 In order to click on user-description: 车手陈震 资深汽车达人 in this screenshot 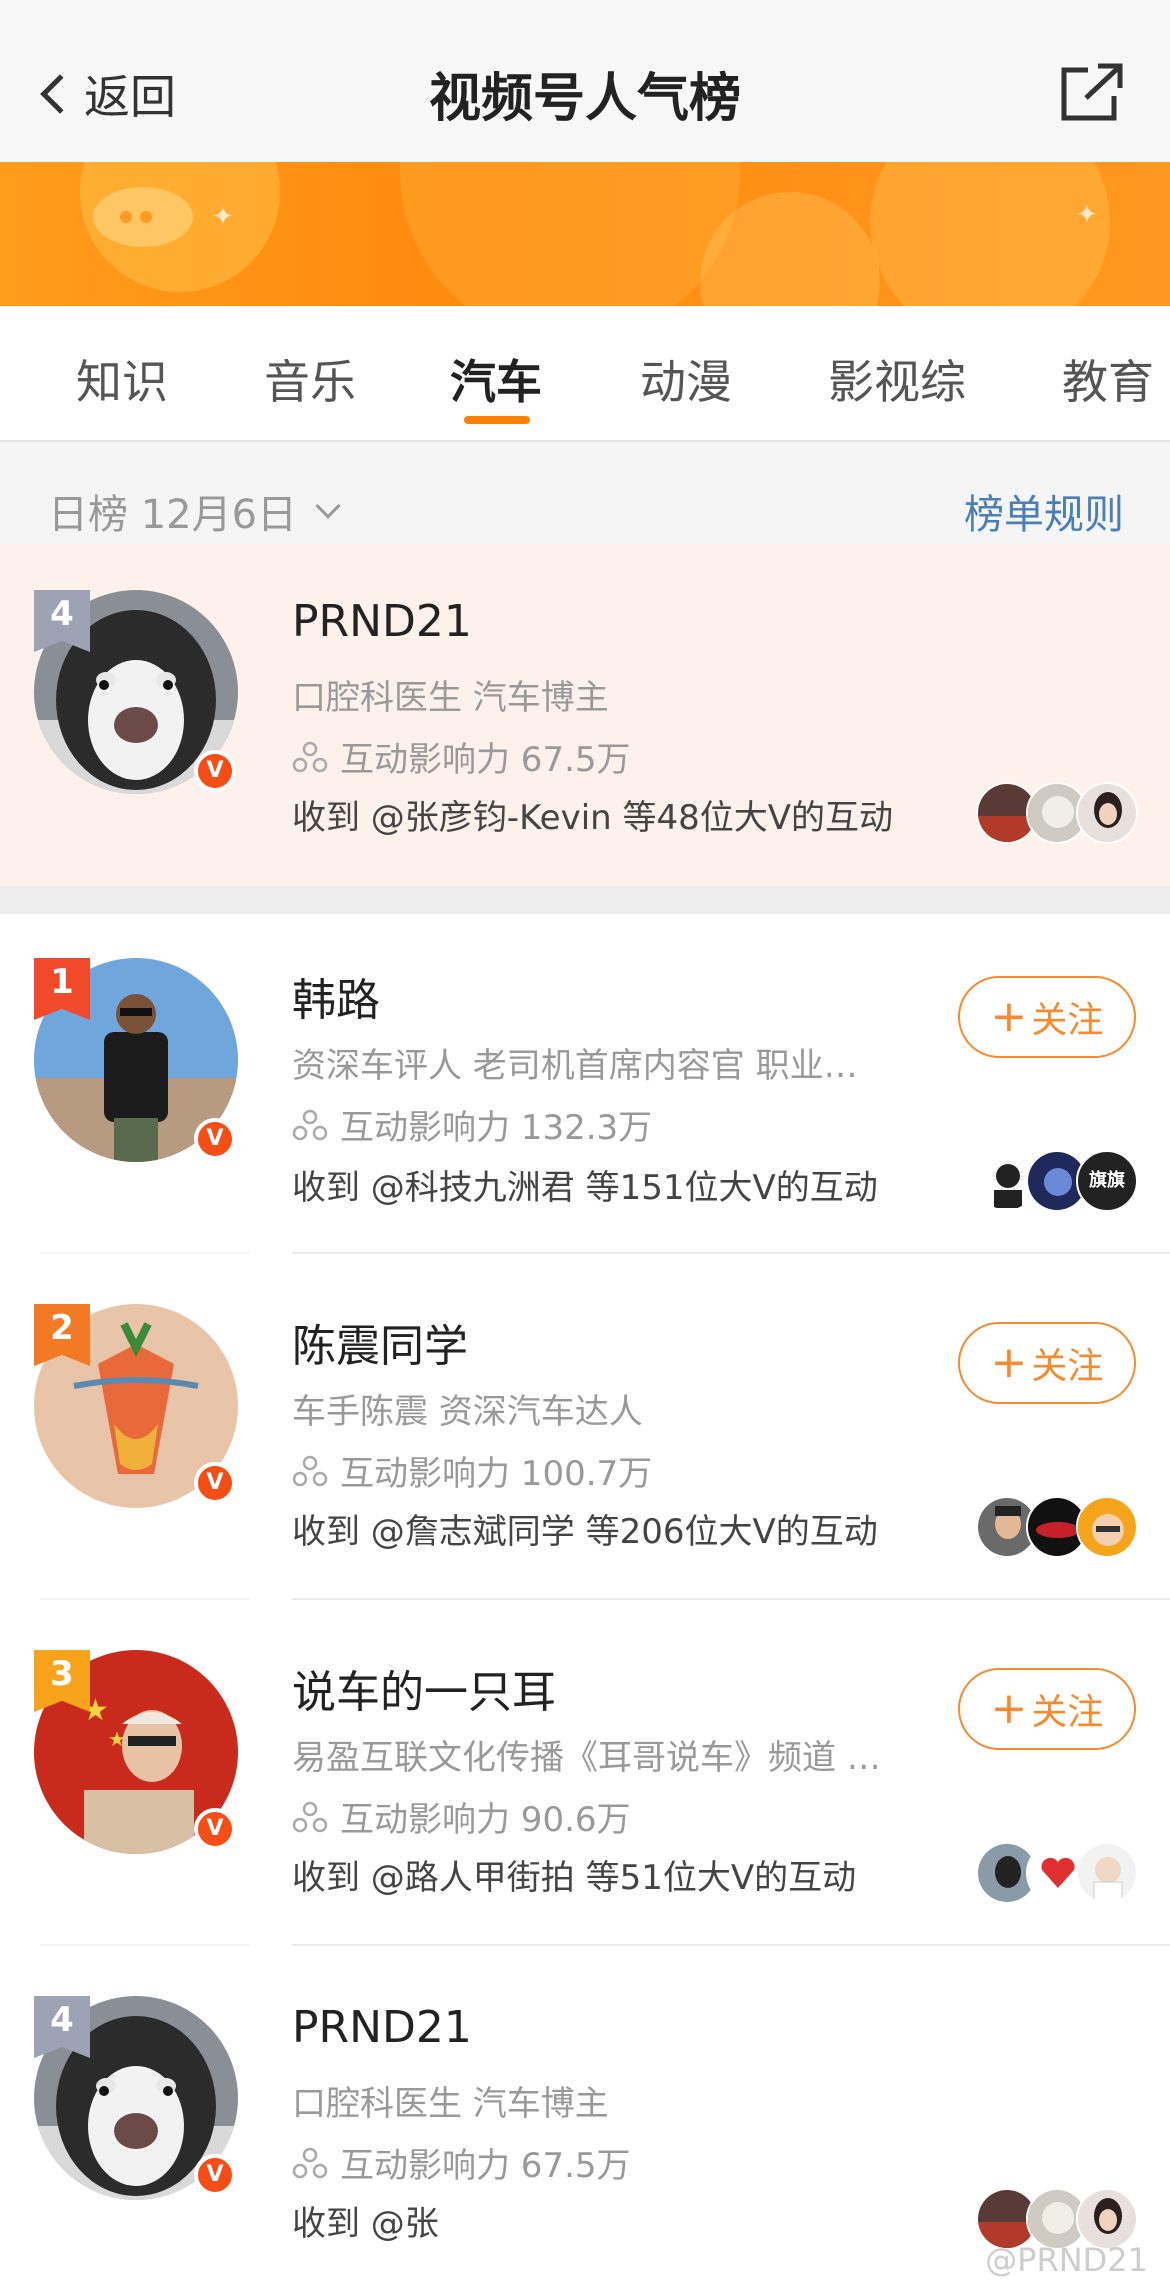, I will do `click(467, 1412)`.